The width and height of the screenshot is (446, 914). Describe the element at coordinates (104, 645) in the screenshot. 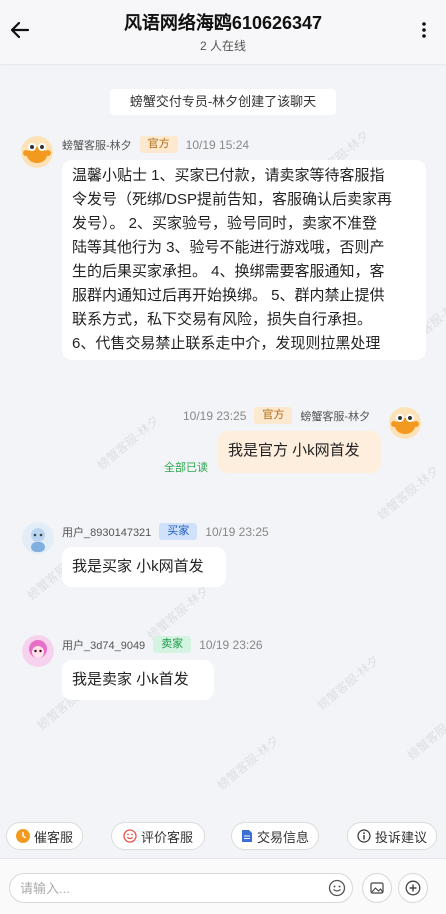

I see `sender-name: 用户_3d74_9049` at that location.